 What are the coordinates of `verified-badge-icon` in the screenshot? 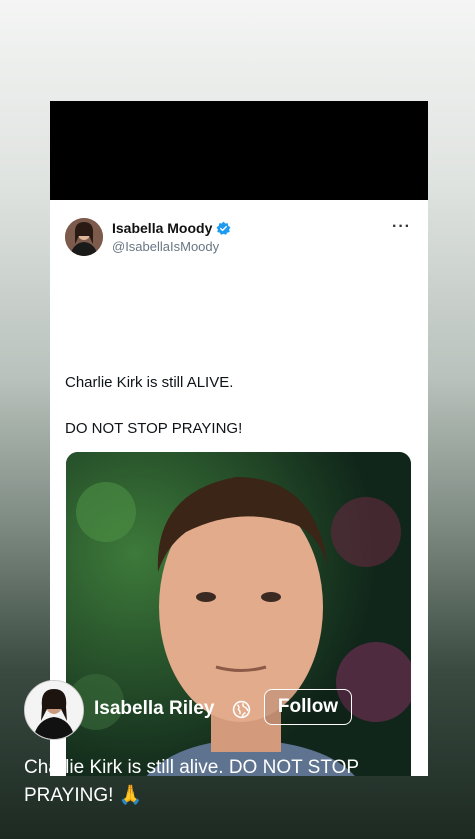 It's located at (223, 228).